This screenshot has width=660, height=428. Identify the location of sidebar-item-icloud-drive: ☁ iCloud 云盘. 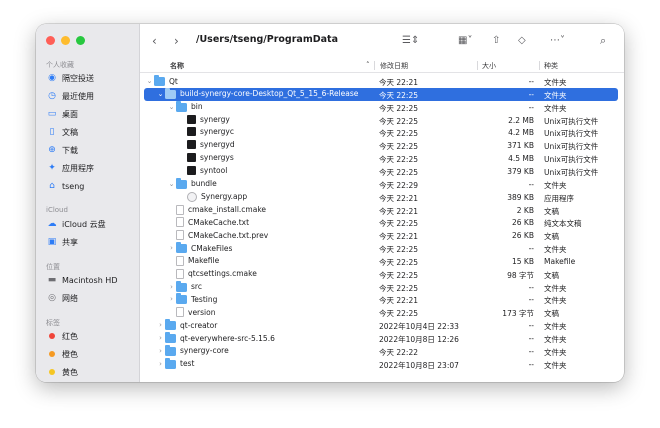
(91, 224).